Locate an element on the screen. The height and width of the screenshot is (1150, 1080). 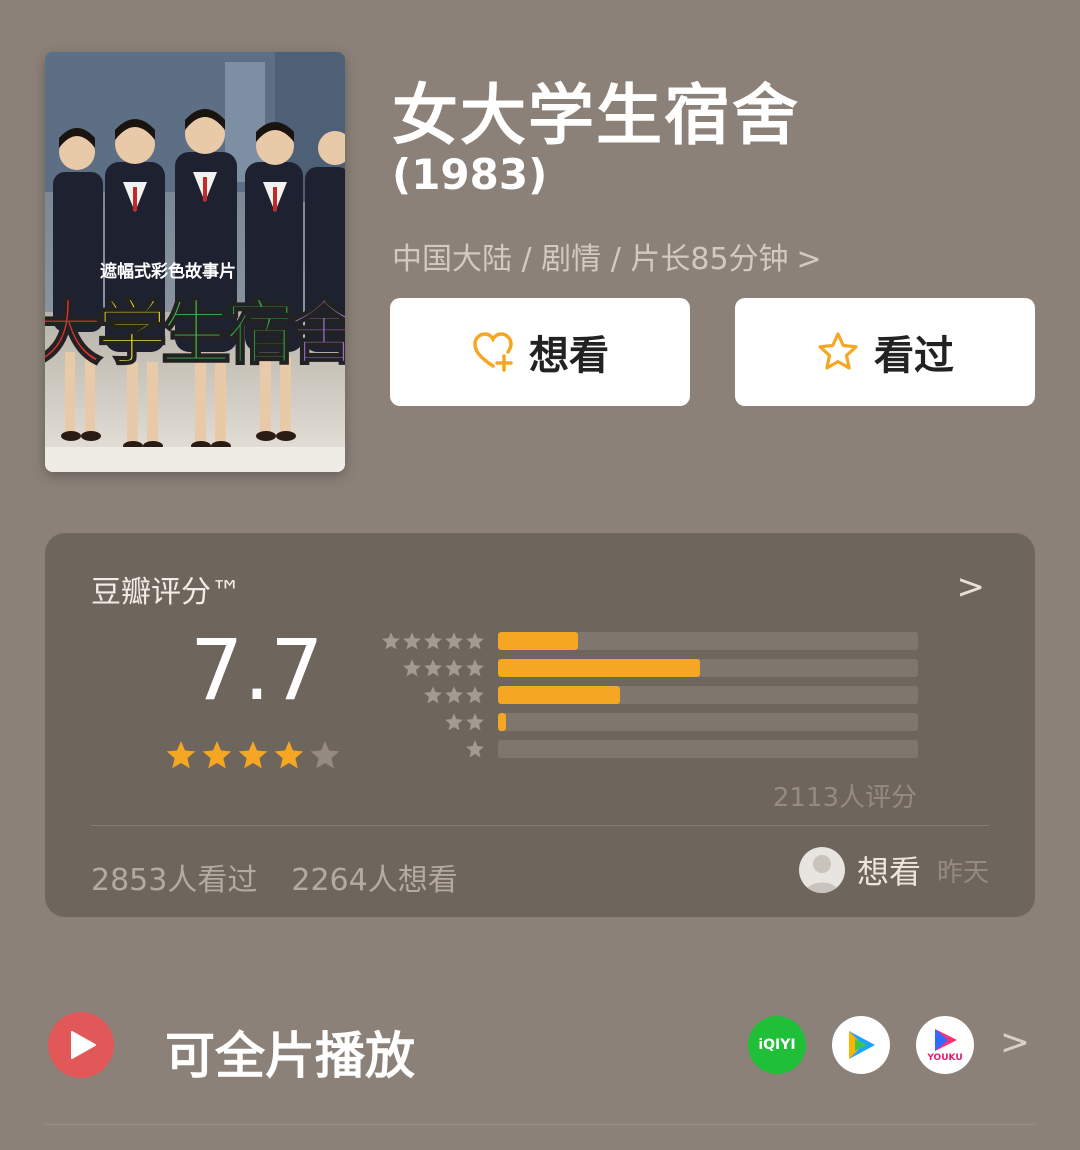
rating-row-4-star is located at coordinates (430, 668).